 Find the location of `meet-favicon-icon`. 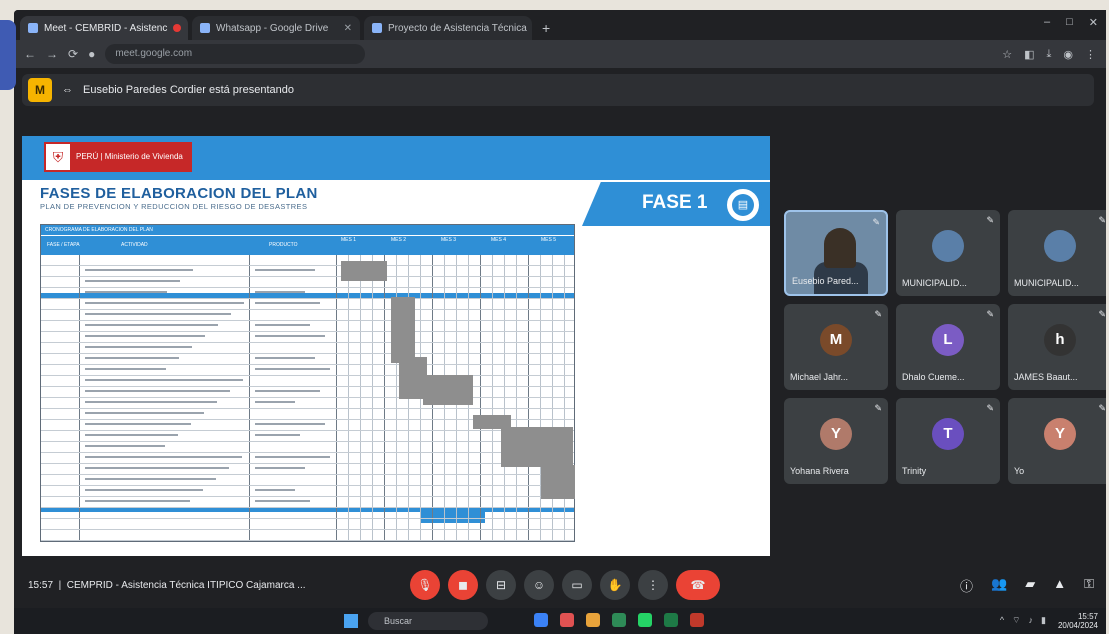

meet-favicon-icon is located at coordinates (33, 28).